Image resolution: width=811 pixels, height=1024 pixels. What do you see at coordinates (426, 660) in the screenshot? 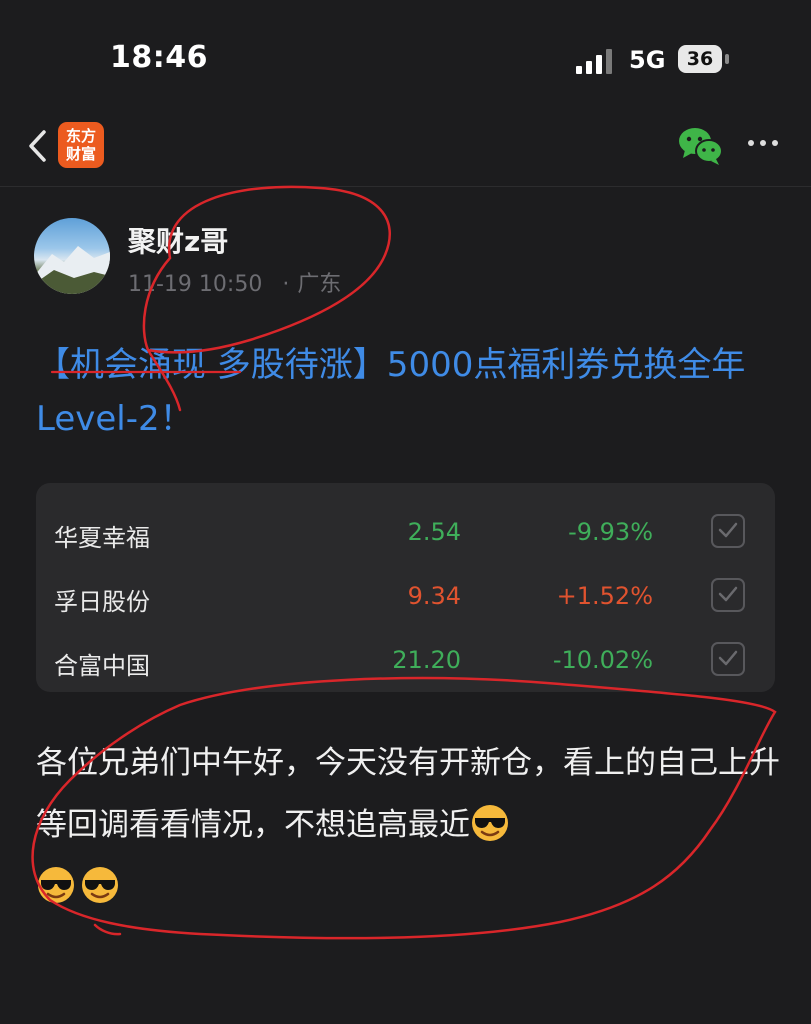
I see `stock-price: 21.20` at bounding box center [426, 660].